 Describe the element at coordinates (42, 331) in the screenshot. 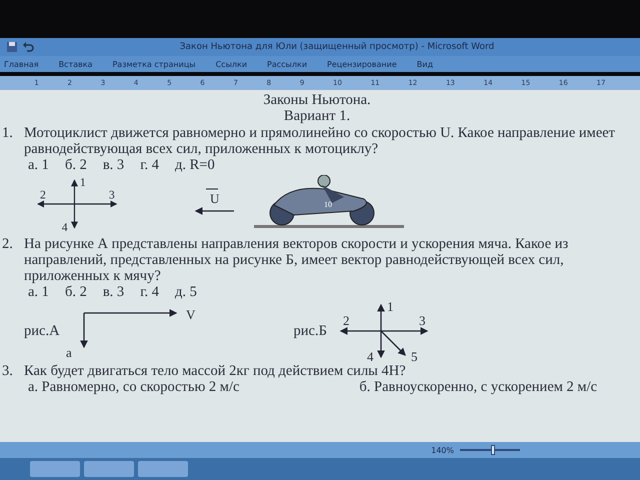

I see `figure-caption: рис.А` at that location.